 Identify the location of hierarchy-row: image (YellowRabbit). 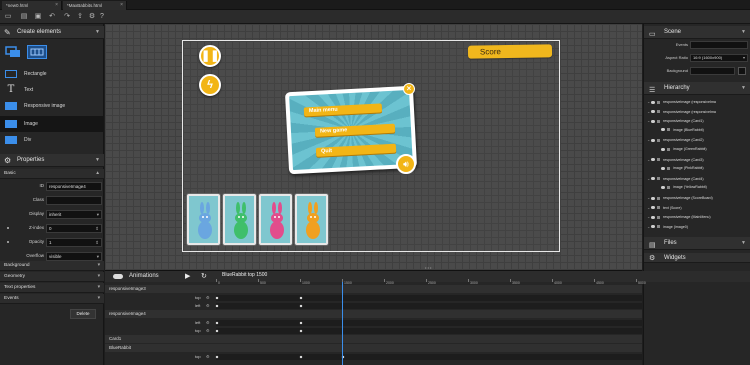
(682, 188).